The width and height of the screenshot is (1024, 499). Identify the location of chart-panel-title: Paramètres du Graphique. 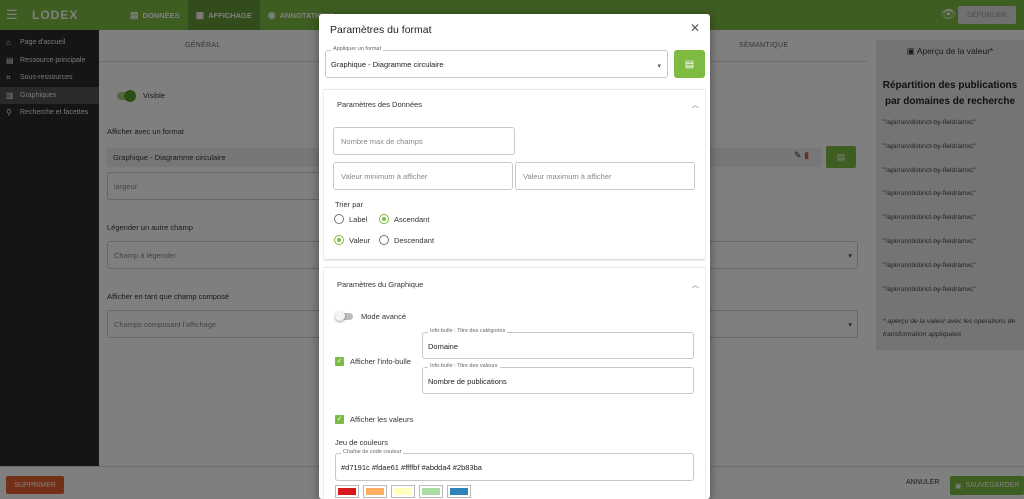
(380, 284).